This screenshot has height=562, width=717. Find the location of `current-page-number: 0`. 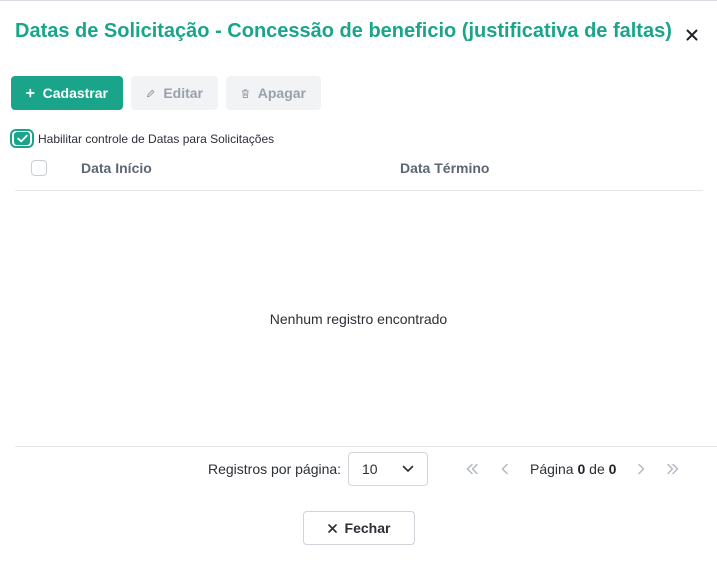

current-page-number: 0 is located at coordinates (581, 469).